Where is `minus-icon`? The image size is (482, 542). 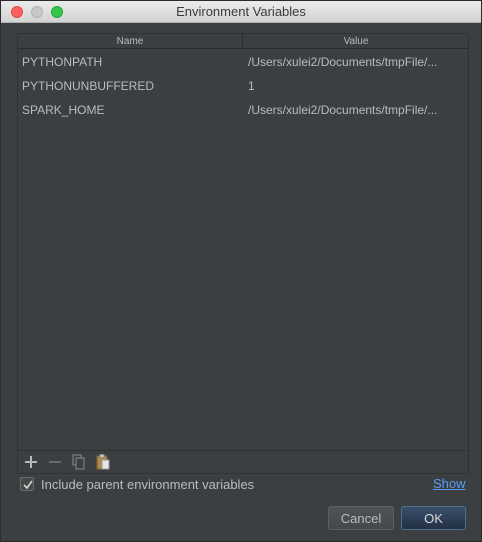 minus-icon is located at coordinates (55, 462).